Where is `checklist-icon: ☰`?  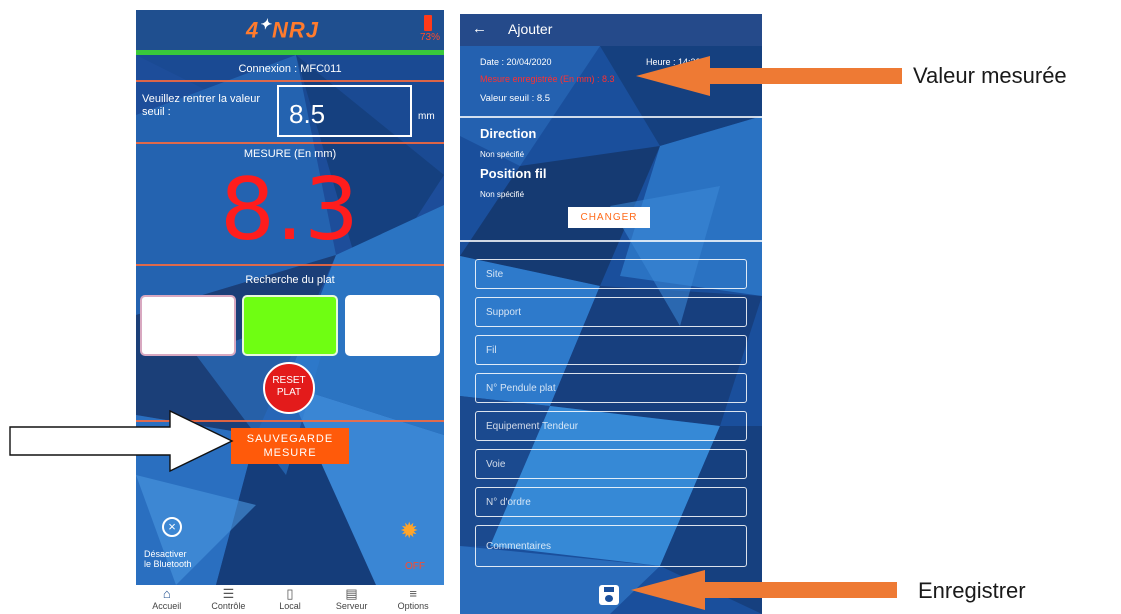 checklist-icon: ☰ is located at coordinates (228, 593).